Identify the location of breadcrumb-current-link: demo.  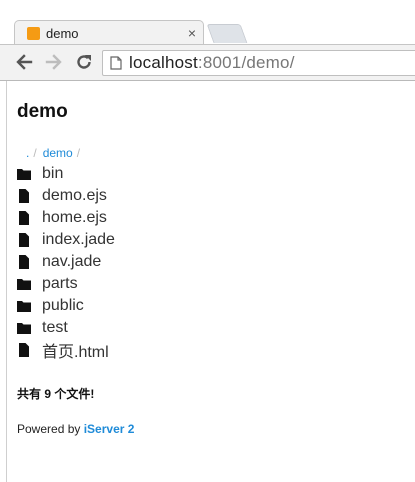
(58, 153).